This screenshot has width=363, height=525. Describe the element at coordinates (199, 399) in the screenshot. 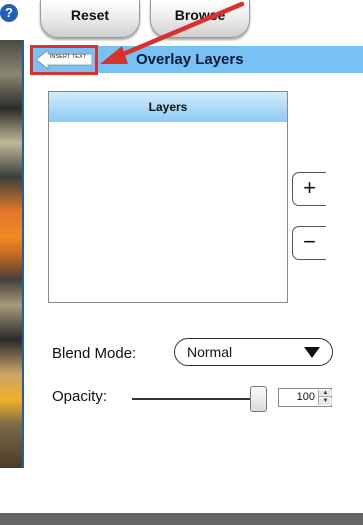

I see `opacity-slider` at that location.